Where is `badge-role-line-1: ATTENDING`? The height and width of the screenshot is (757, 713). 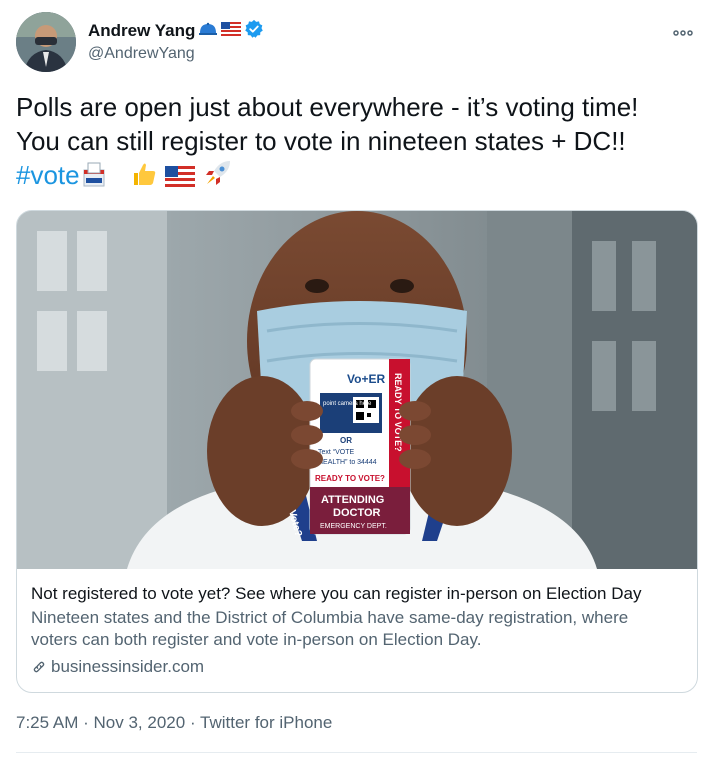
badge-role-line-1: ATTENDING is located at coordinates (352, 500).